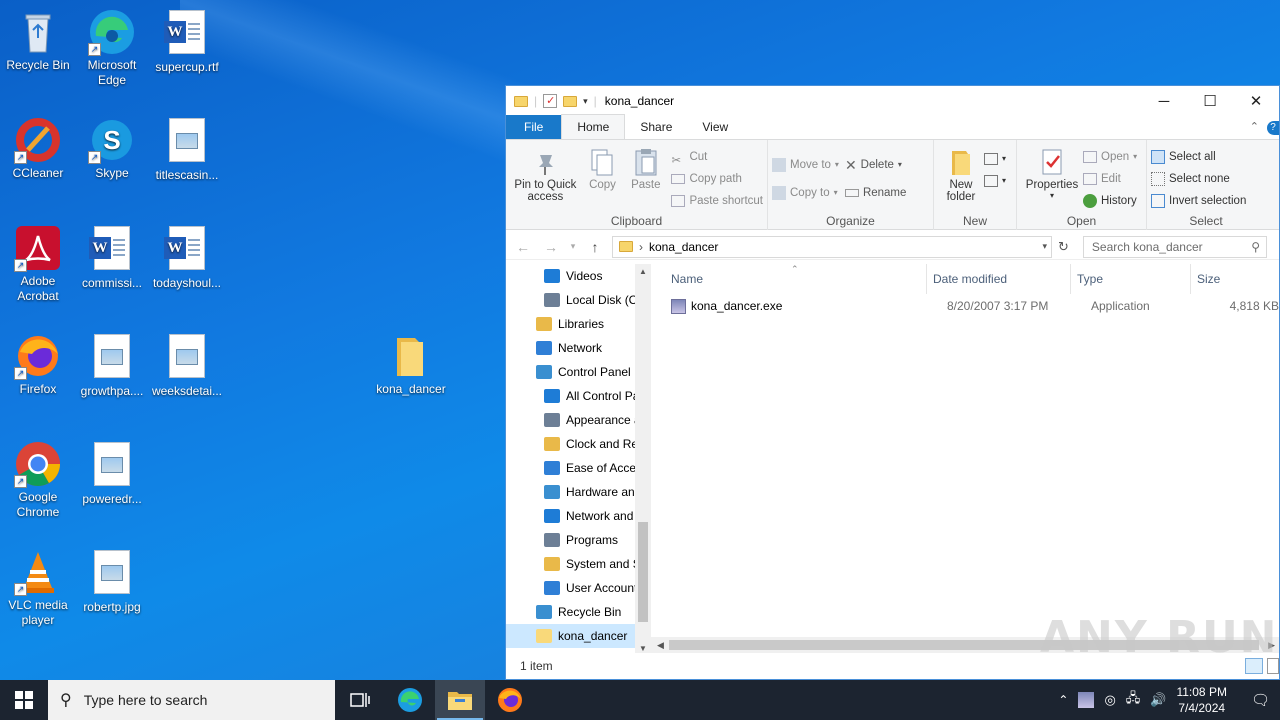 Image resolution: width=1280 pixels, height=720 pixels. Describe the element at coordinates (38, 480) in the screenshot. I see `desktop-icon-chrome: ↗ Google Chrome` at that location.